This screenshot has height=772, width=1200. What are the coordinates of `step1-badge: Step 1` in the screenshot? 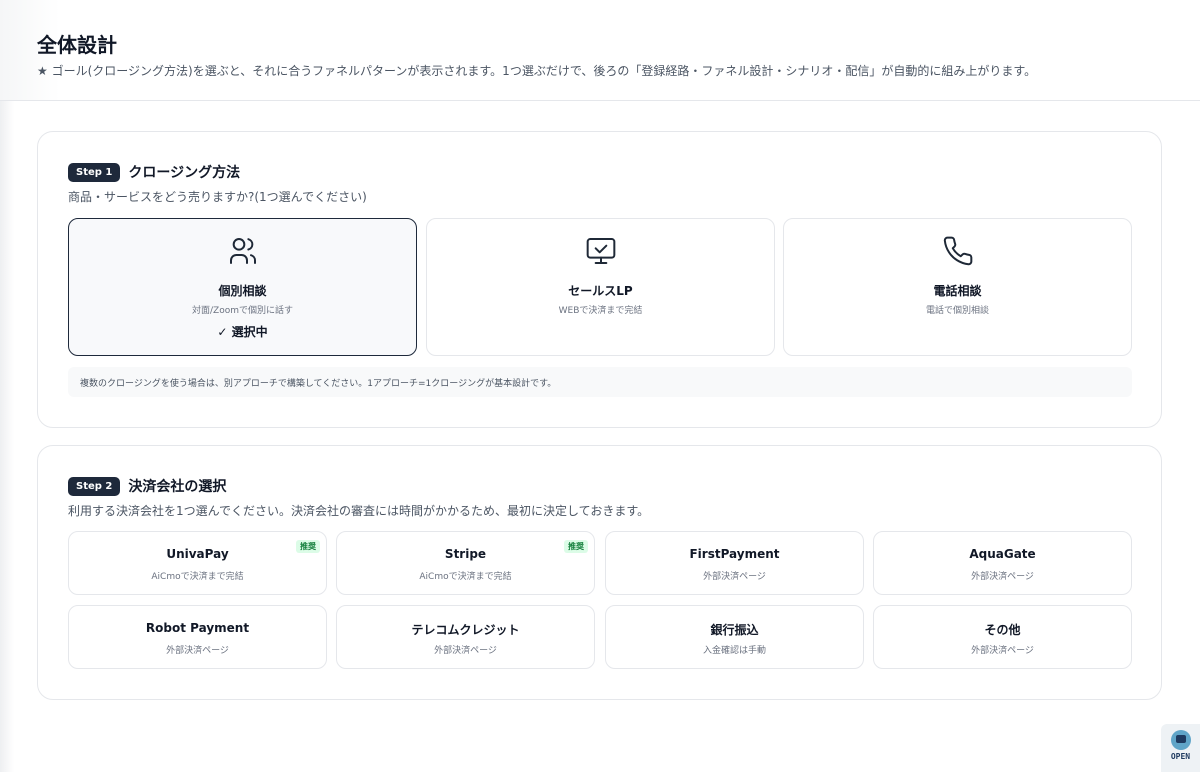 It's located at (94, 172).